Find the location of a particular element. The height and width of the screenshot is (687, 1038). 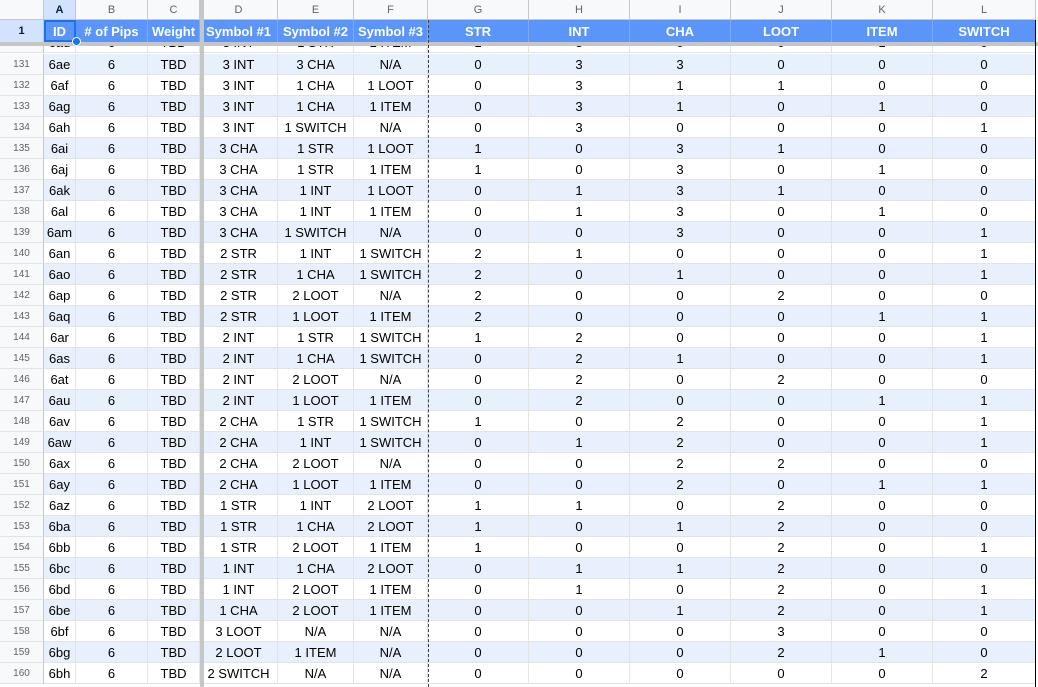

row-number: 159 is located at coordinates (22, 652).